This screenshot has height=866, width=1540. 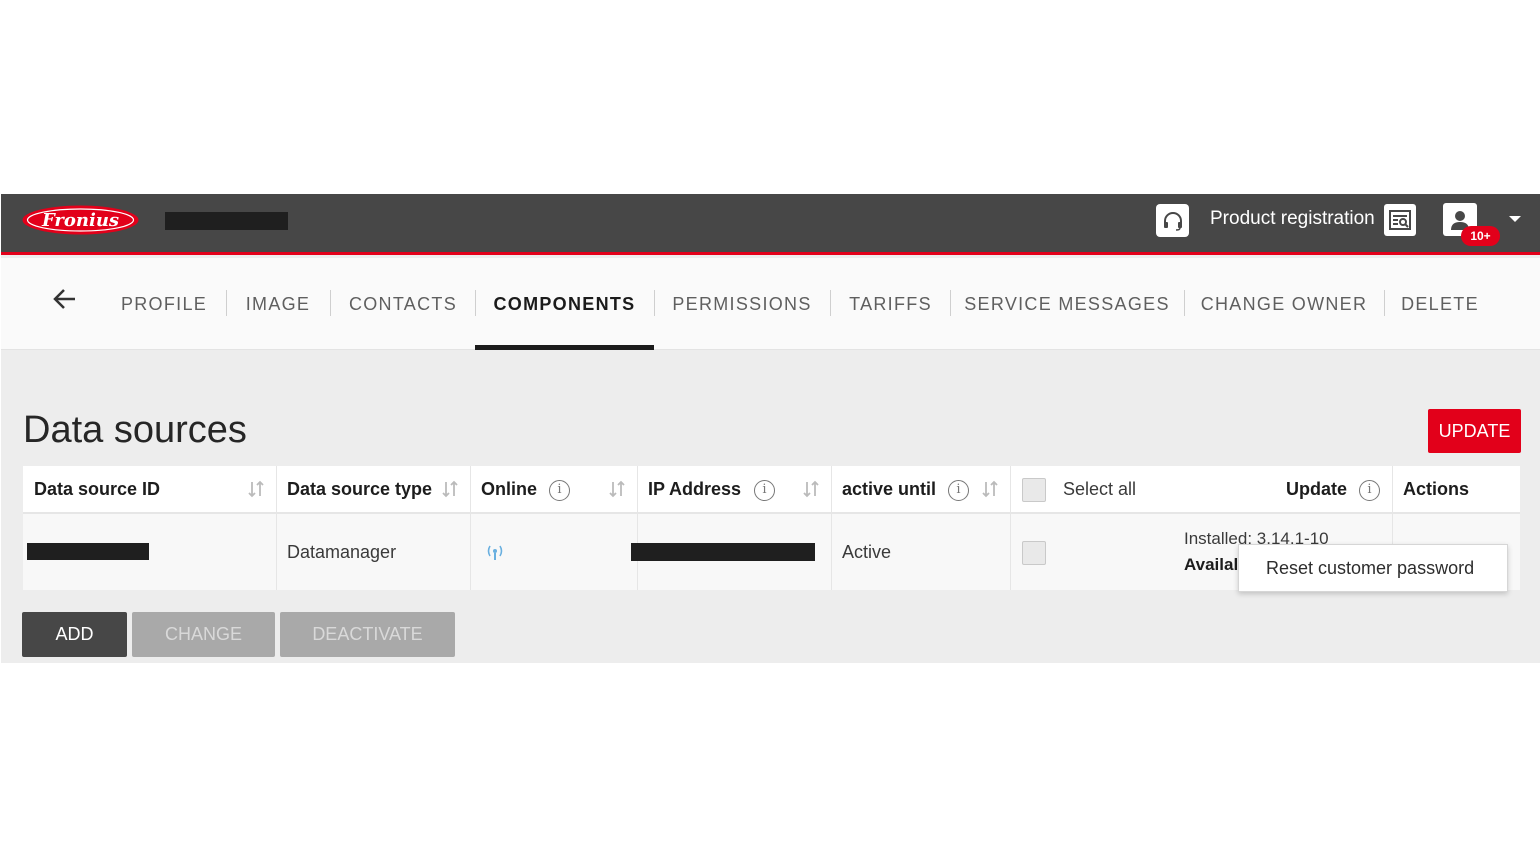 What do you see at coordinates (367, 634) in the screenshot?
I see `deactivate-button: DEACTIVATE` at bounding box center [367, 634].